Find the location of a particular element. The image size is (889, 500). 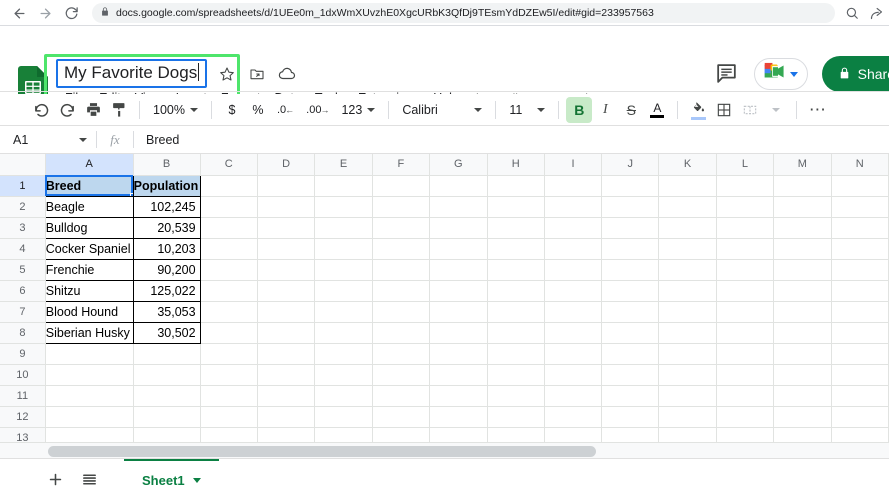

cell-A7: Blood Hound is located at coordinates (89, 311).